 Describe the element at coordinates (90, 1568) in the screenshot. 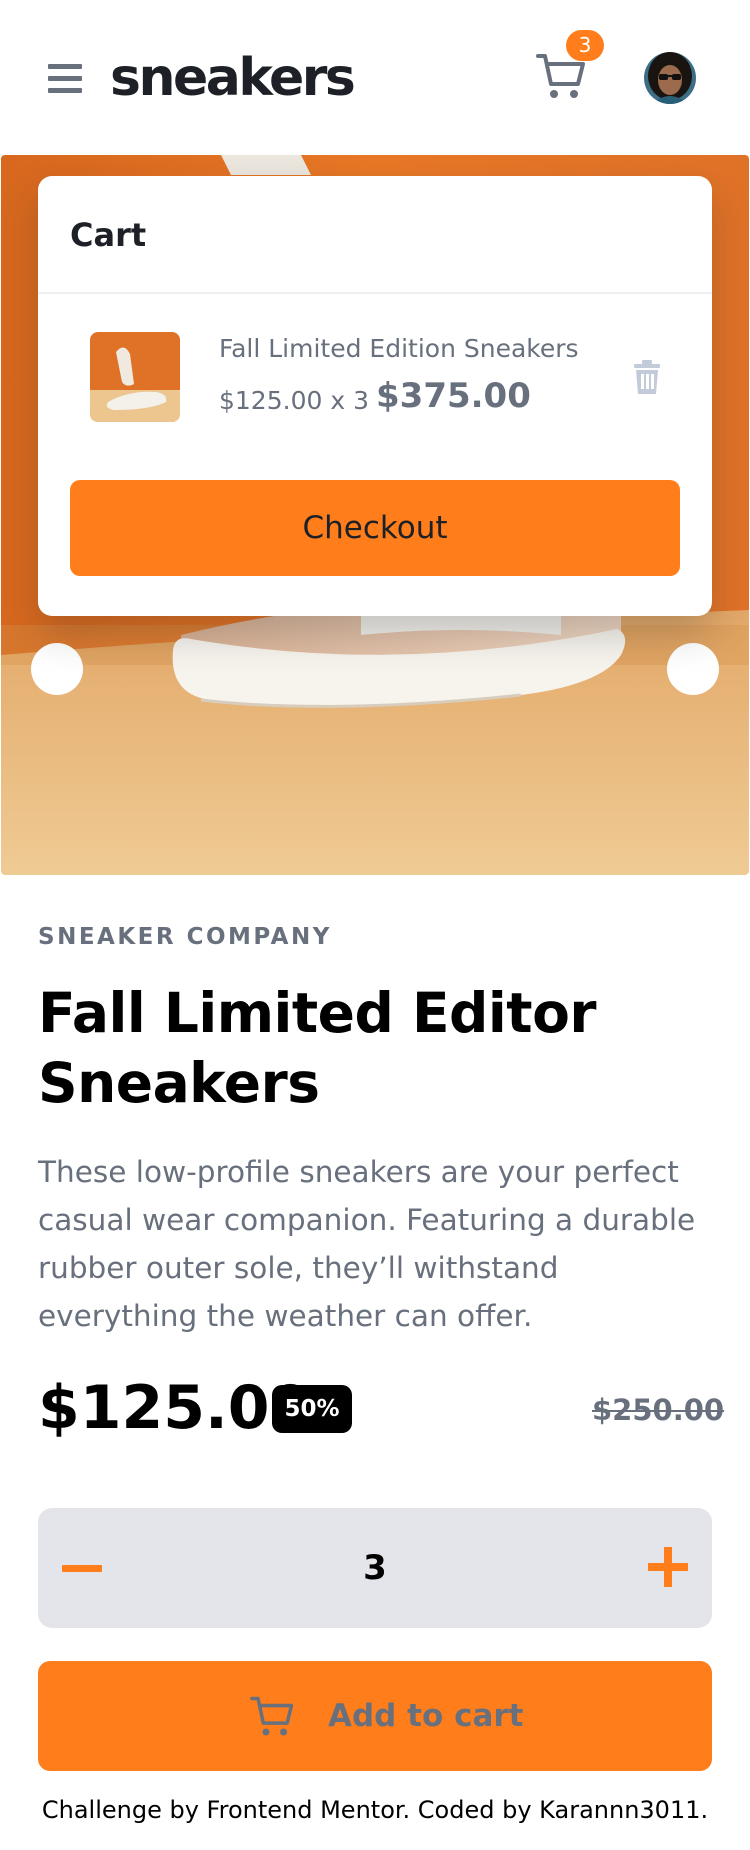

I see `minus-icon` at that location.